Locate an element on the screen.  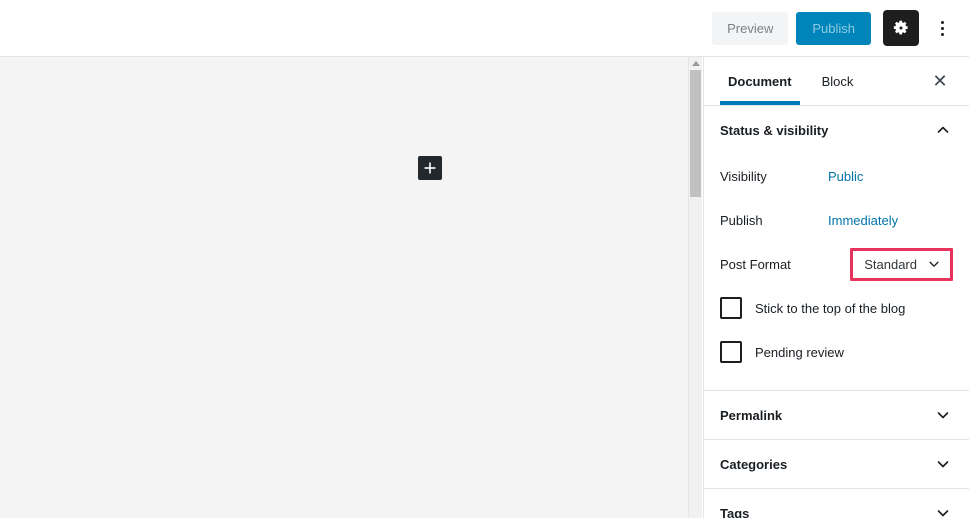
preview-button: Preview is located at coordinates (750, 28).